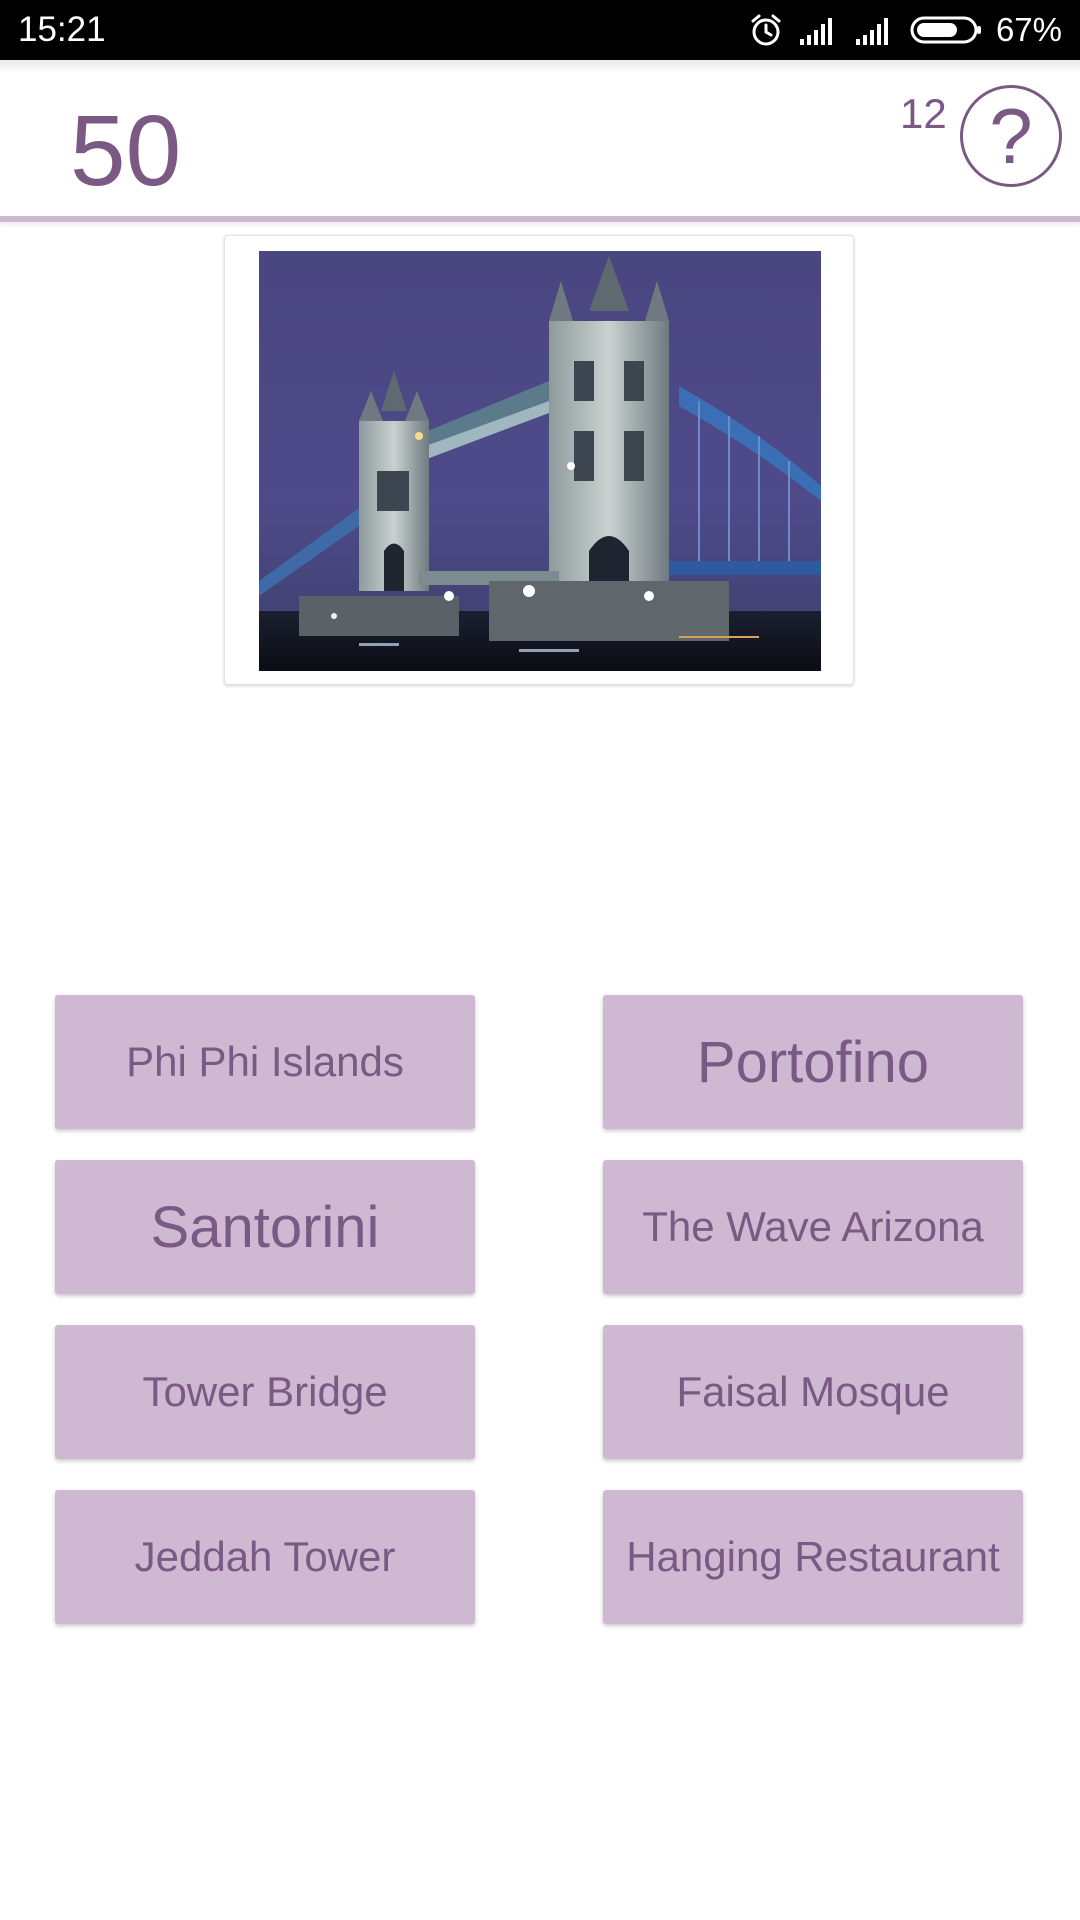  I want to click on question-mark-icon: ?, so click(1011, 136).